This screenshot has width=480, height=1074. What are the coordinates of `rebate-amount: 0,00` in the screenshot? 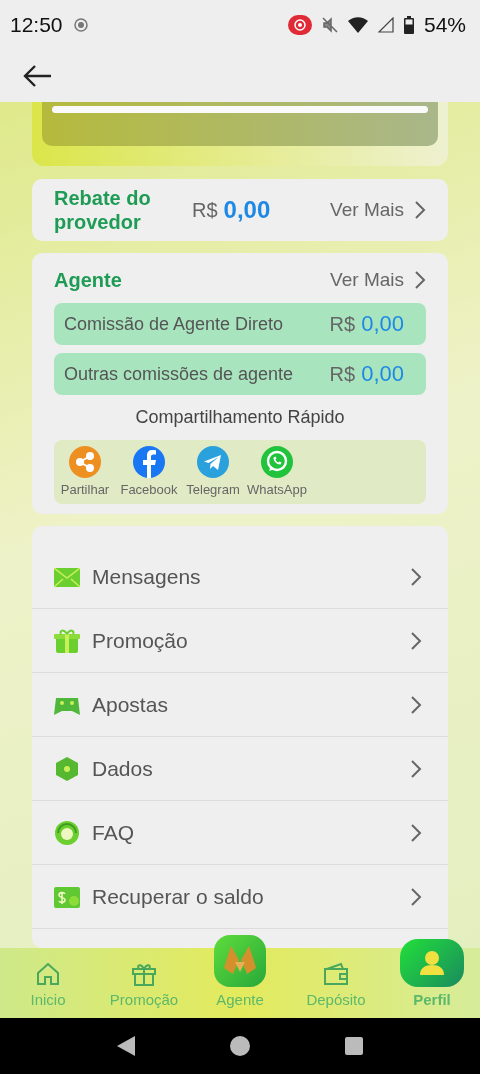 It's located at (247, 210).